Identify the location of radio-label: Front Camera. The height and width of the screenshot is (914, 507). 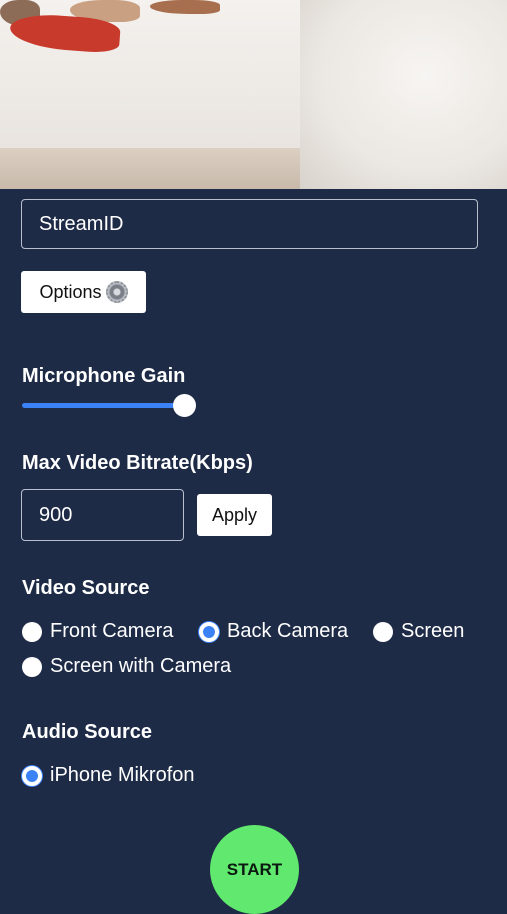
(112, 631).